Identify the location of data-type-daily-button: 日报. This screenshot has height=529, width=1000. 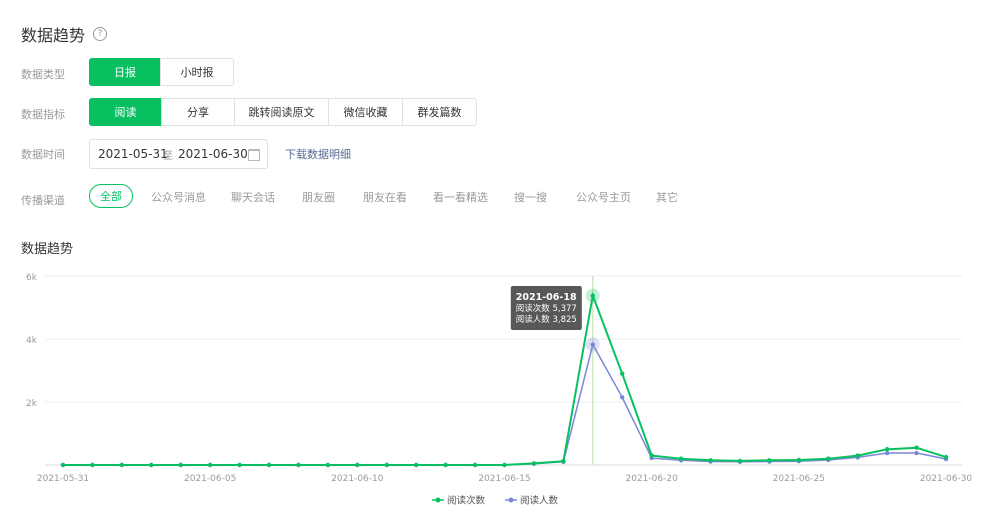
(125, 72).